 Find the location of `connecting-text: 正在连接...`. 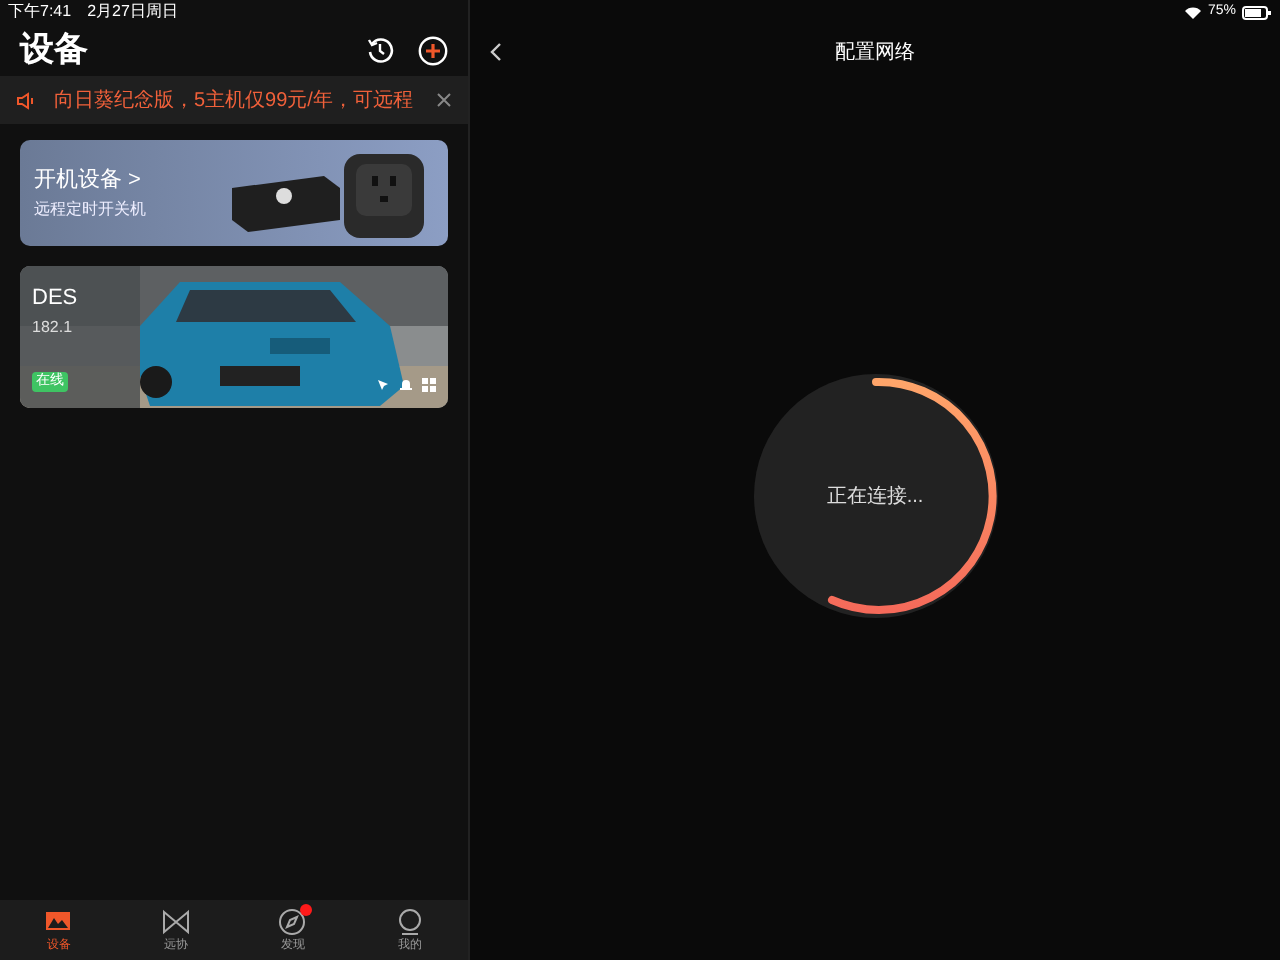

connecting-text: 正在连接... is located at coordinates (875, 497).